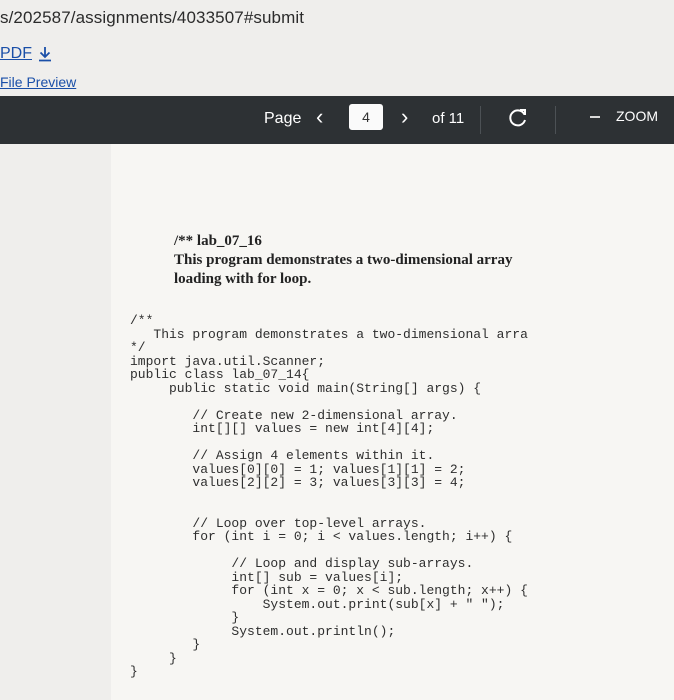 The width and height of the screenshot is (674, 700). What do you see at coordinates (298, 482) in the screenshot?
I see `code-line: values[2][2] = 3; values[3][3] = 4;` at bounding box center [298, 482].